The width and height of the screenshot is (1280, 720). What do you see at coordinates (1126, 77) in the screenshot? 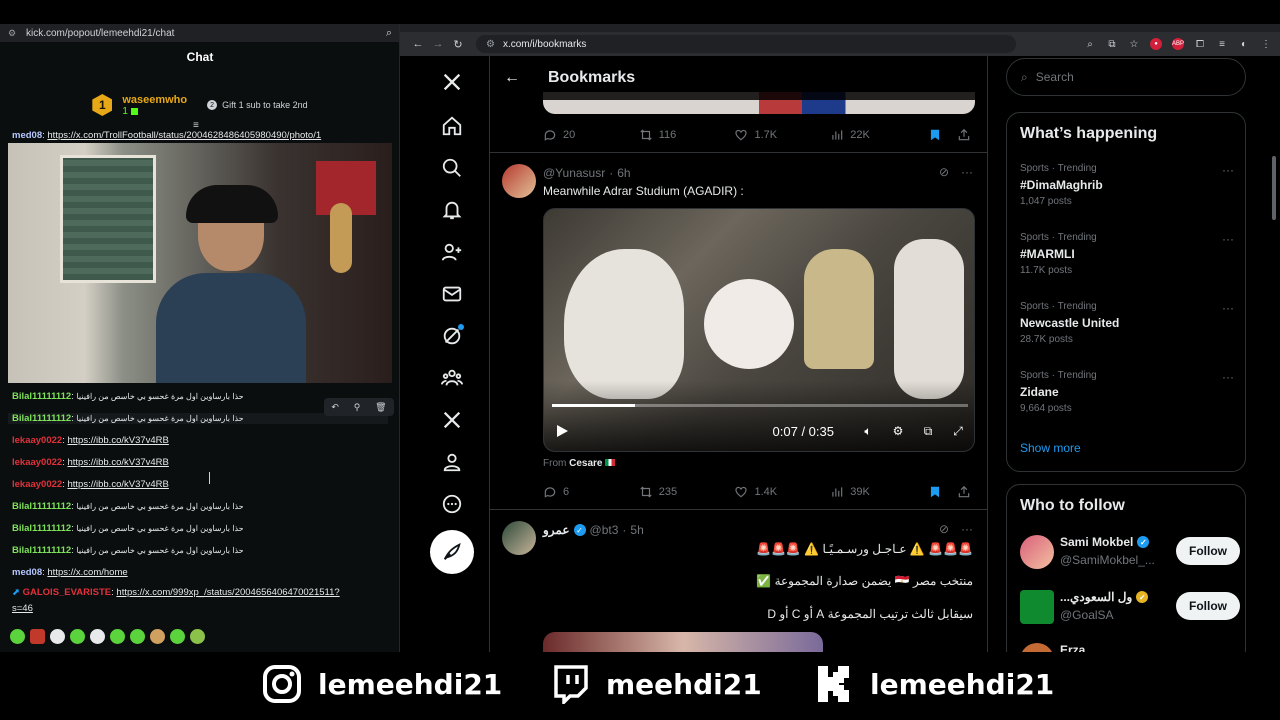
I see `search-box: ⌕ Search` at bounding box center [1126, 77].